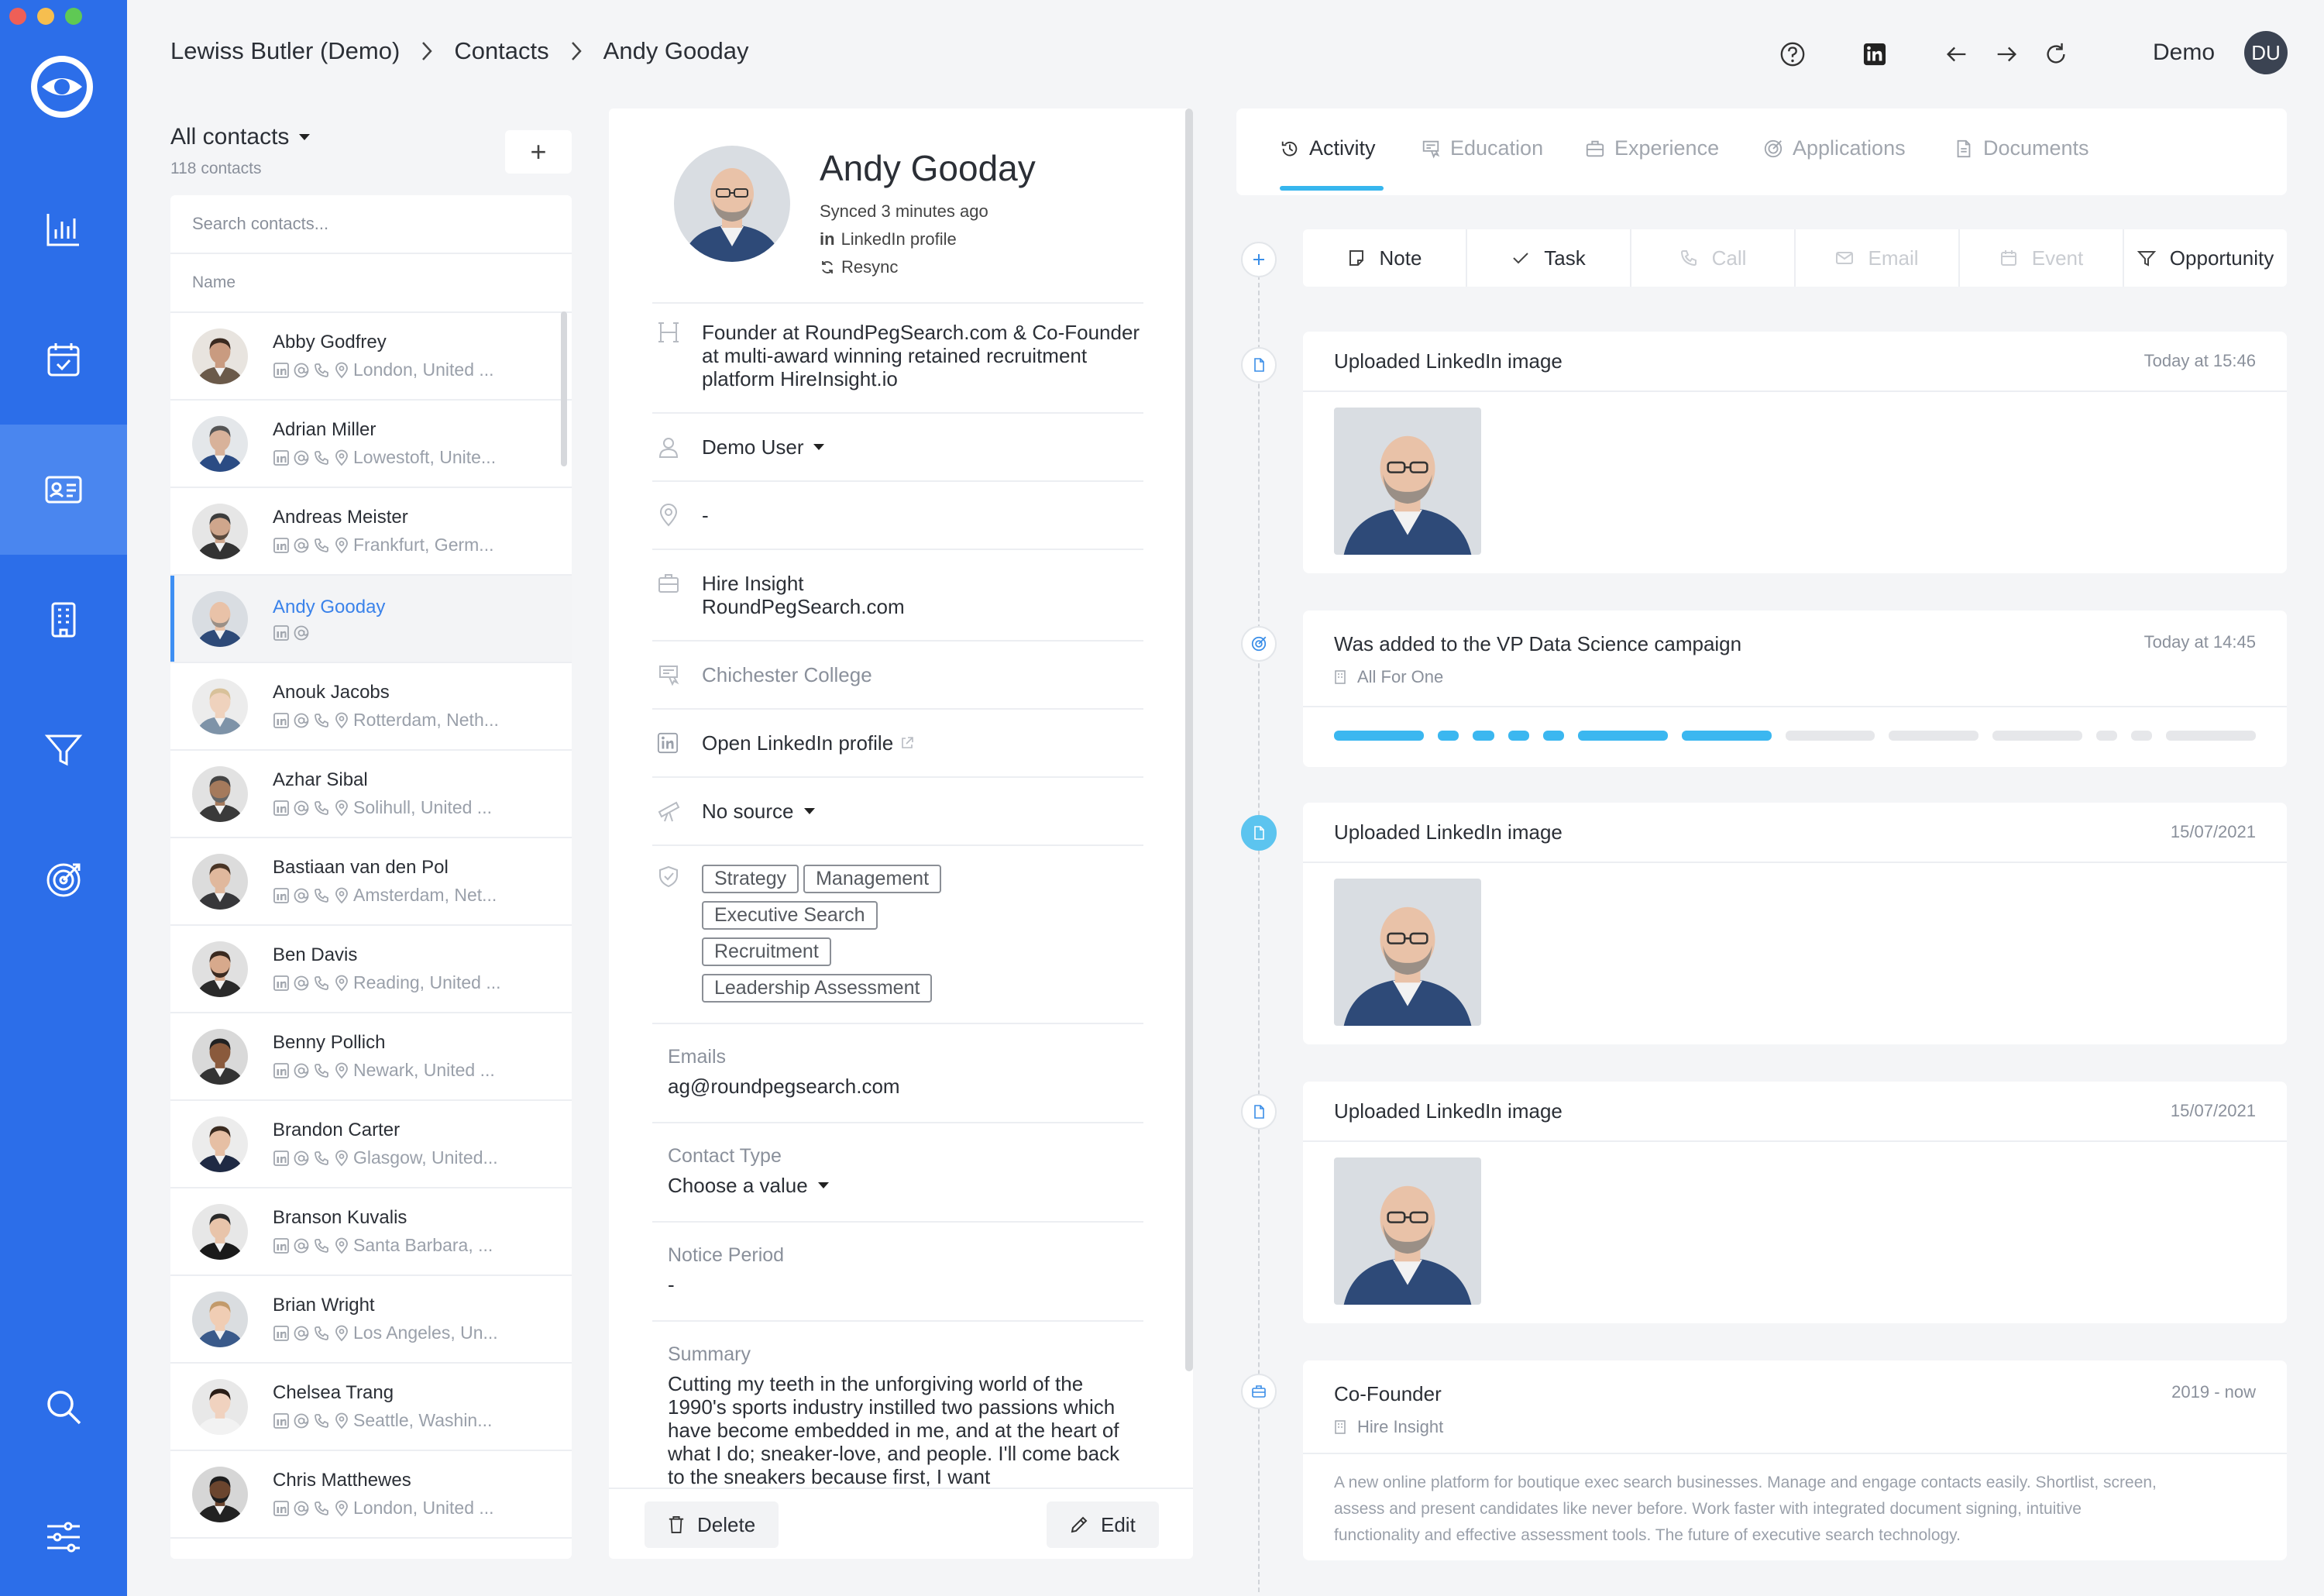  Describe the element at coordinates (1356, 258) in the screenshot. I see `note-icon` at that location.